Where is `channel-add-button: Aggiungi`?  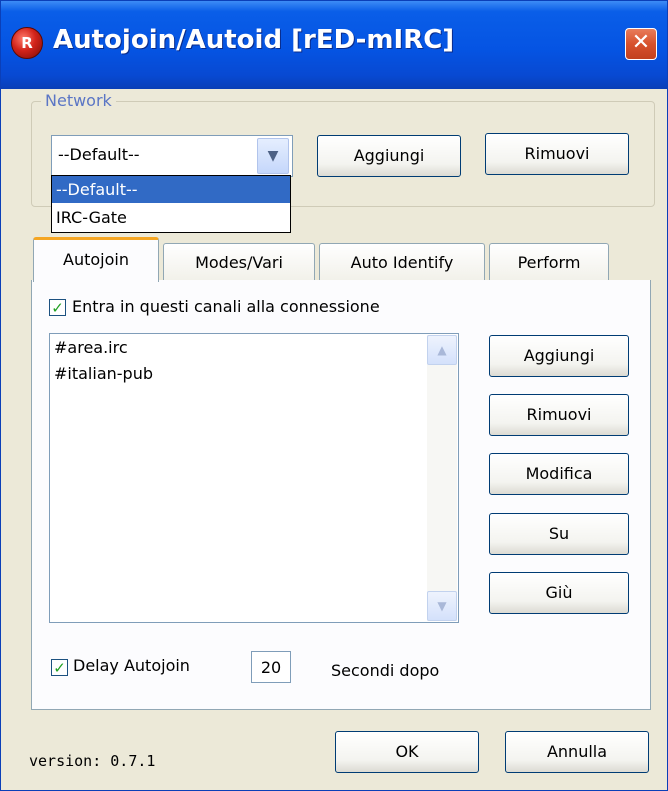 channel-add-button: Aggiungi is located at coordinates (559, 356).